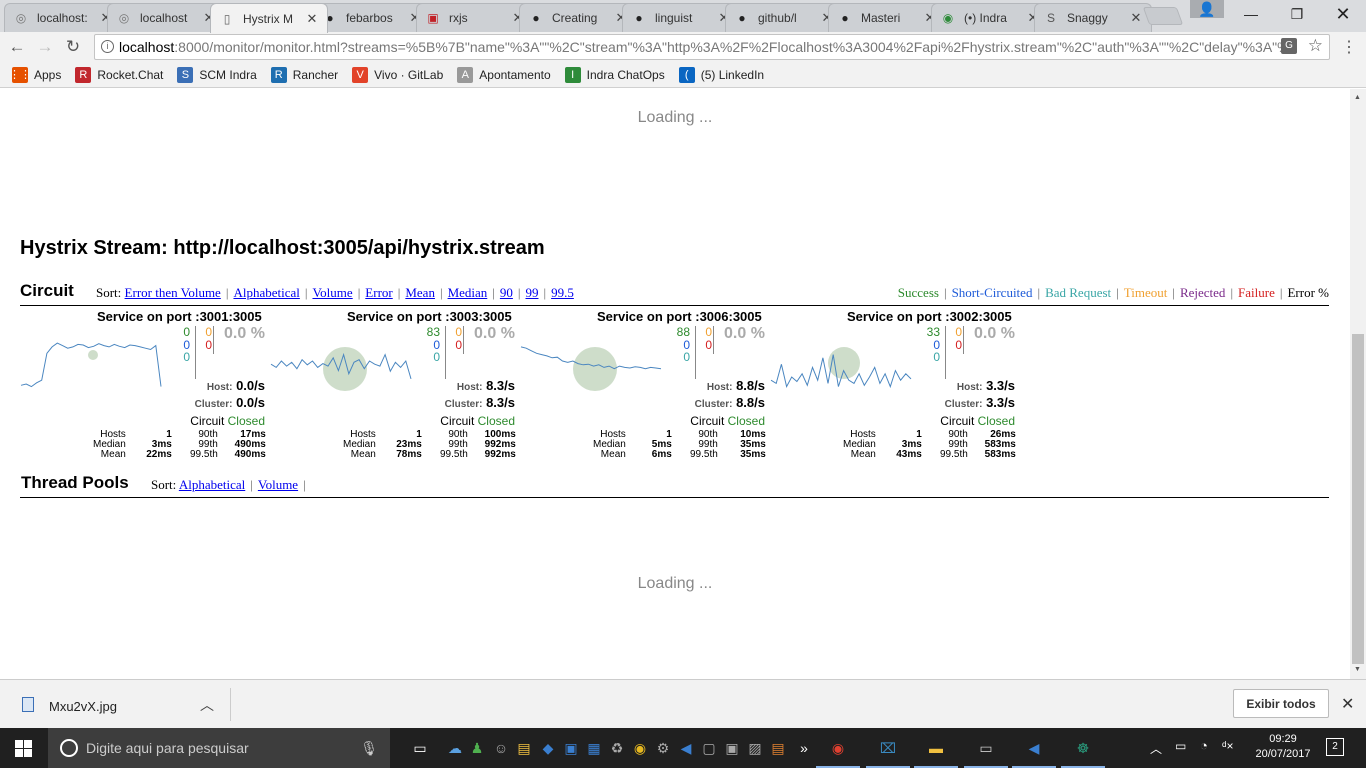 Image resolution: width=1366 pixels, height=768 pixels. What do you see at coordinates (278, 74) in the screenshot?
I see `rancher-icon: R` at bounding box center [278, 74].